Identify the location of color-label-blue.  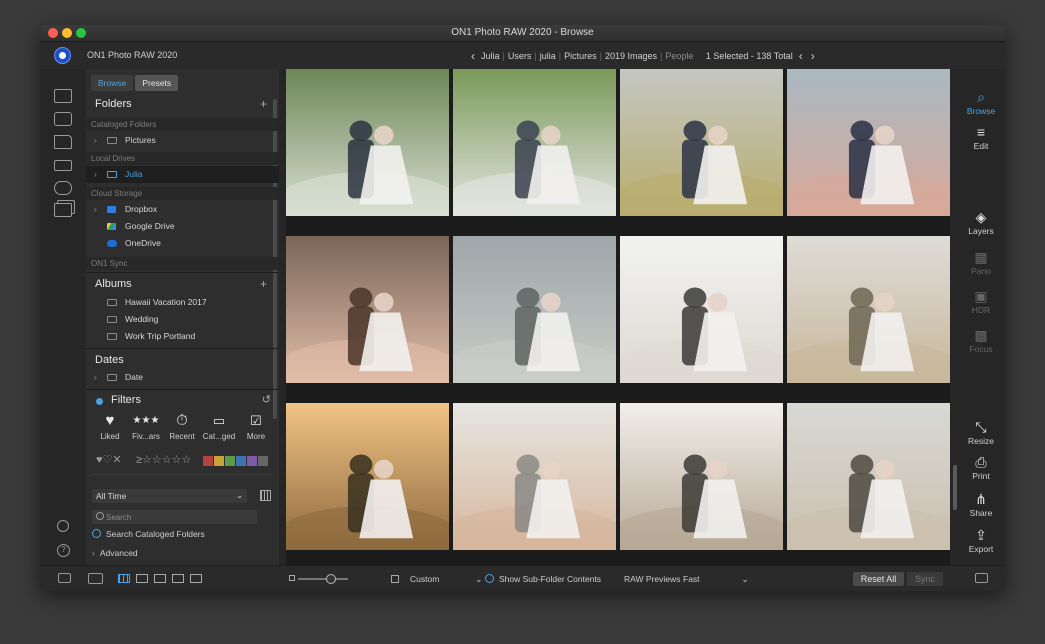
(241, 461).